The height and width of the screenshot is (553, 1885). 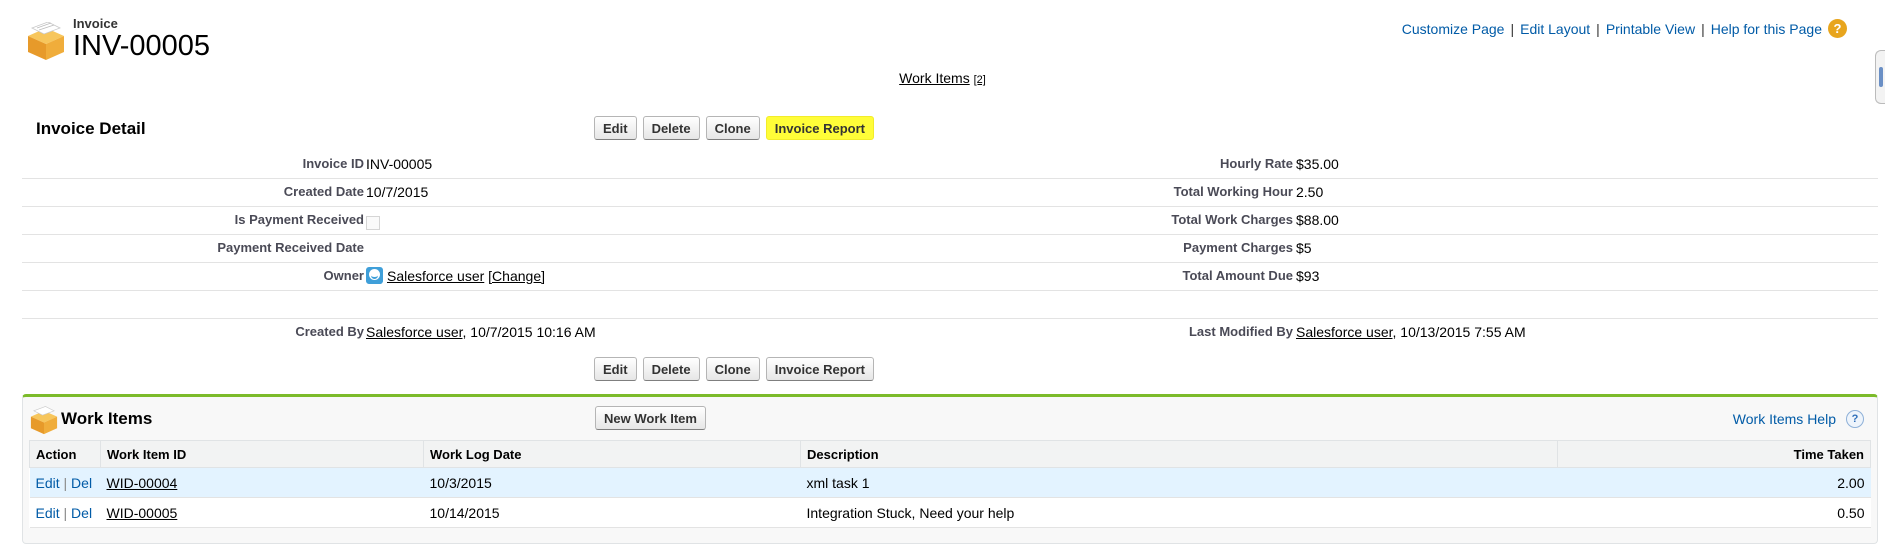 I want to click on change-owner-link: [Change], so click(x=516, y=276).